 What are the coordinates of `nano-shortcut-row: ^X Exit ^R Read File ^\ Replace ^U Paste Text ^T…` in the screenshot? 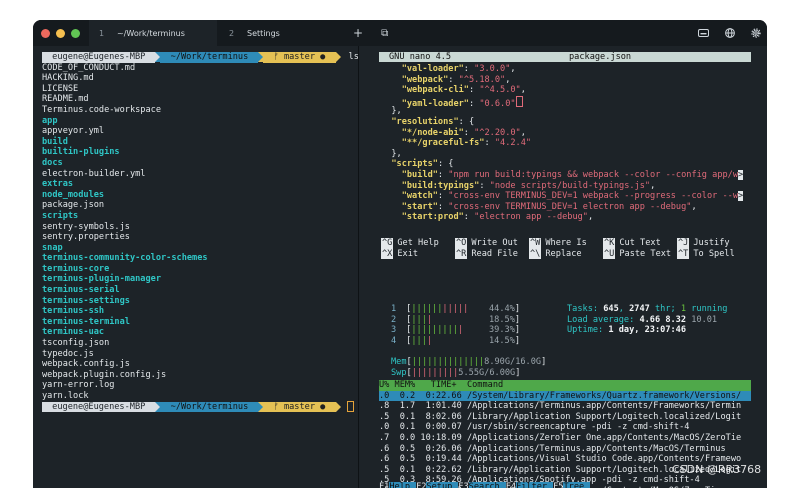 It's located at (566, 254).